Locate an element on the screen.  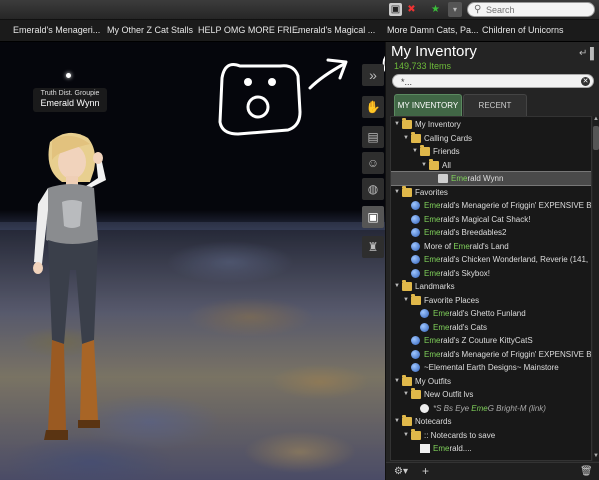
inventory-item: Emerald's Z Couture KittyCatS is located at coordinates (491, 340).